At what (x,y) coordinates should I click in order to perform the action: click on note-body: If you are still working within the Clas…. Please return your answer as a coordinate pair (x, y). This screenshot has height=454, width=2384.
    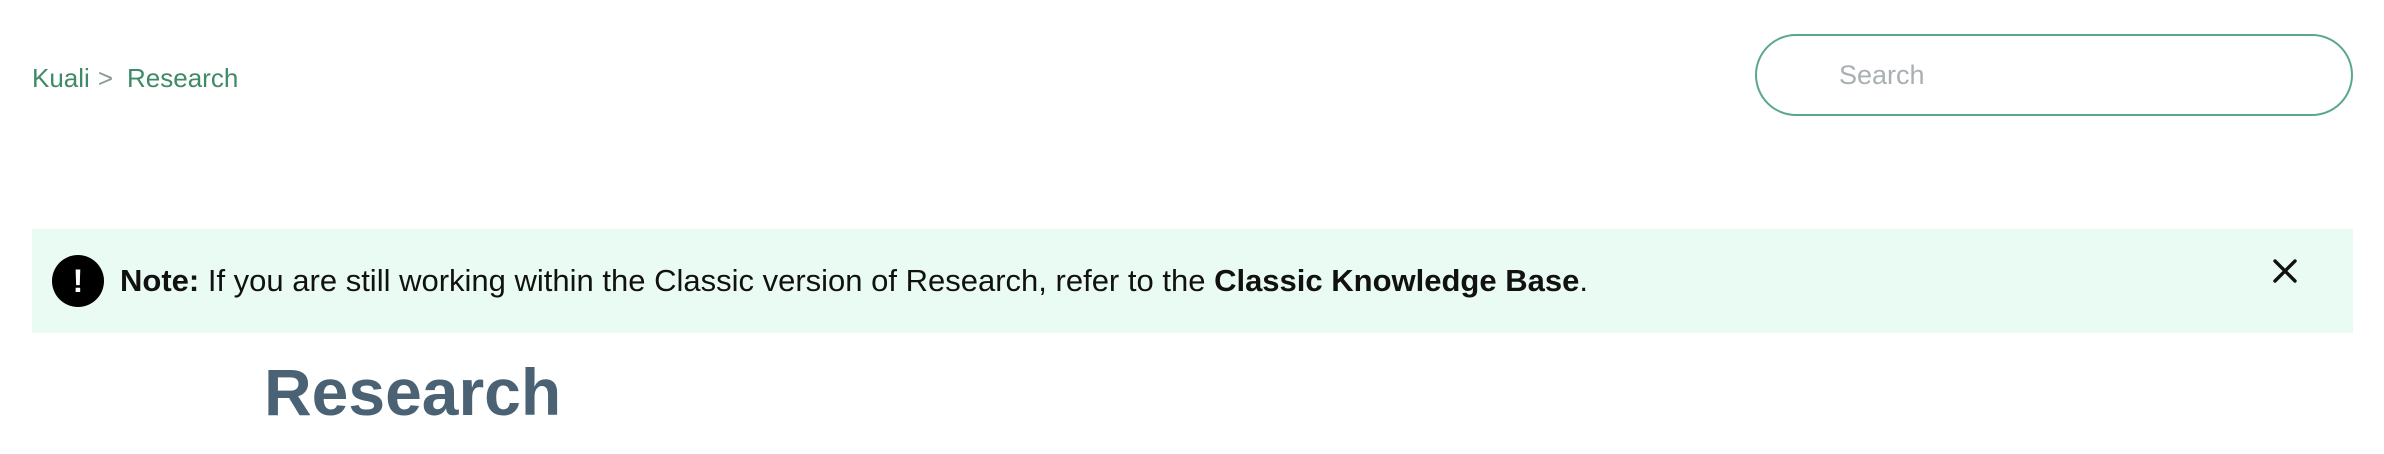
    Looking at the image, I should click on (706, 280).